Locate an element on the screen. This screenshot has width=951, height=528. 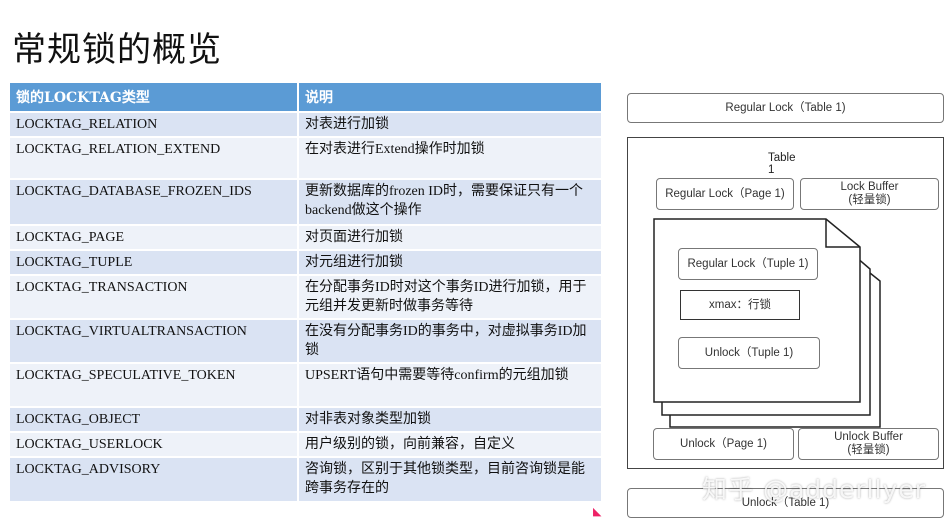
unlock-tuple-box: Unlock（Tuple 1) is located at coordinates (749, 353).